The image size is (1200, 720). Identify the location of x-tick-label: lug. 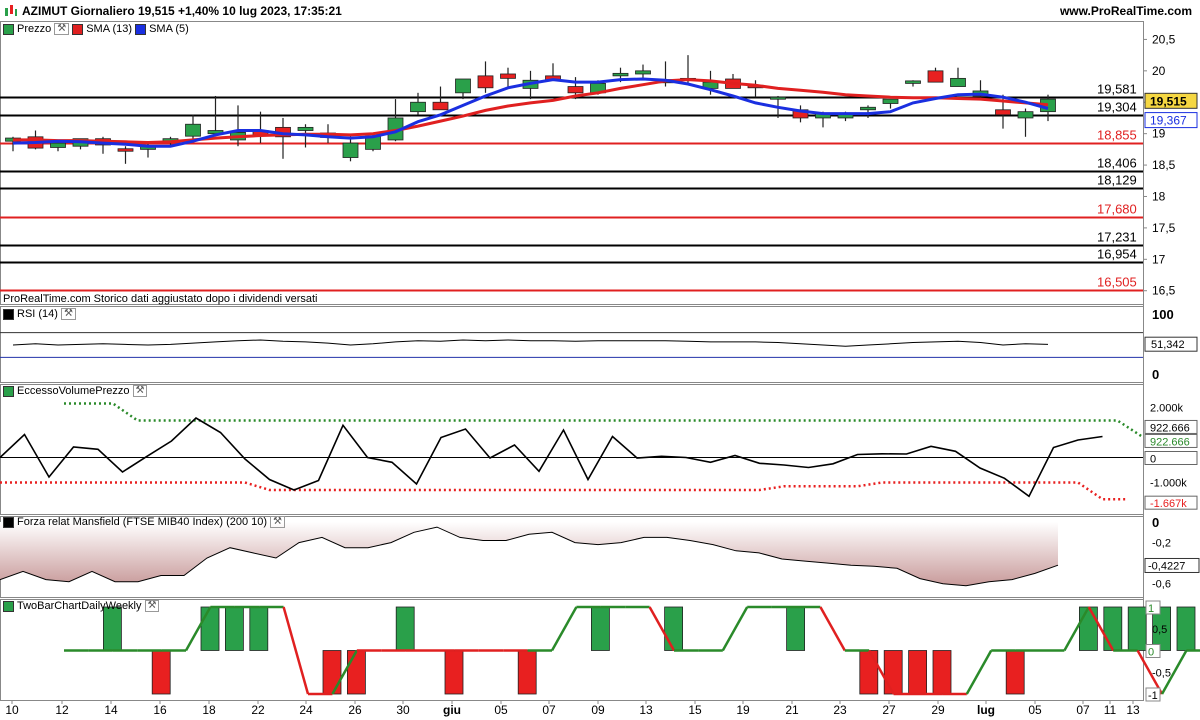
(986, 710).